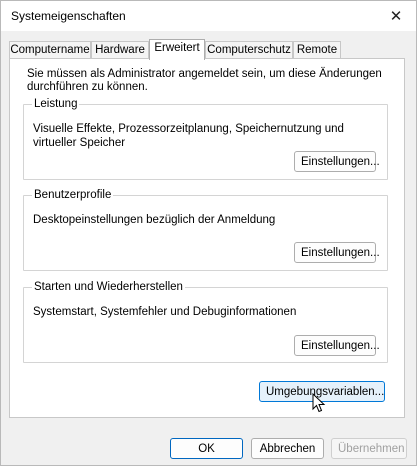  I want to click on group-title-startup-recovery: Starten und Wiederherstellen, so click(108, 287).